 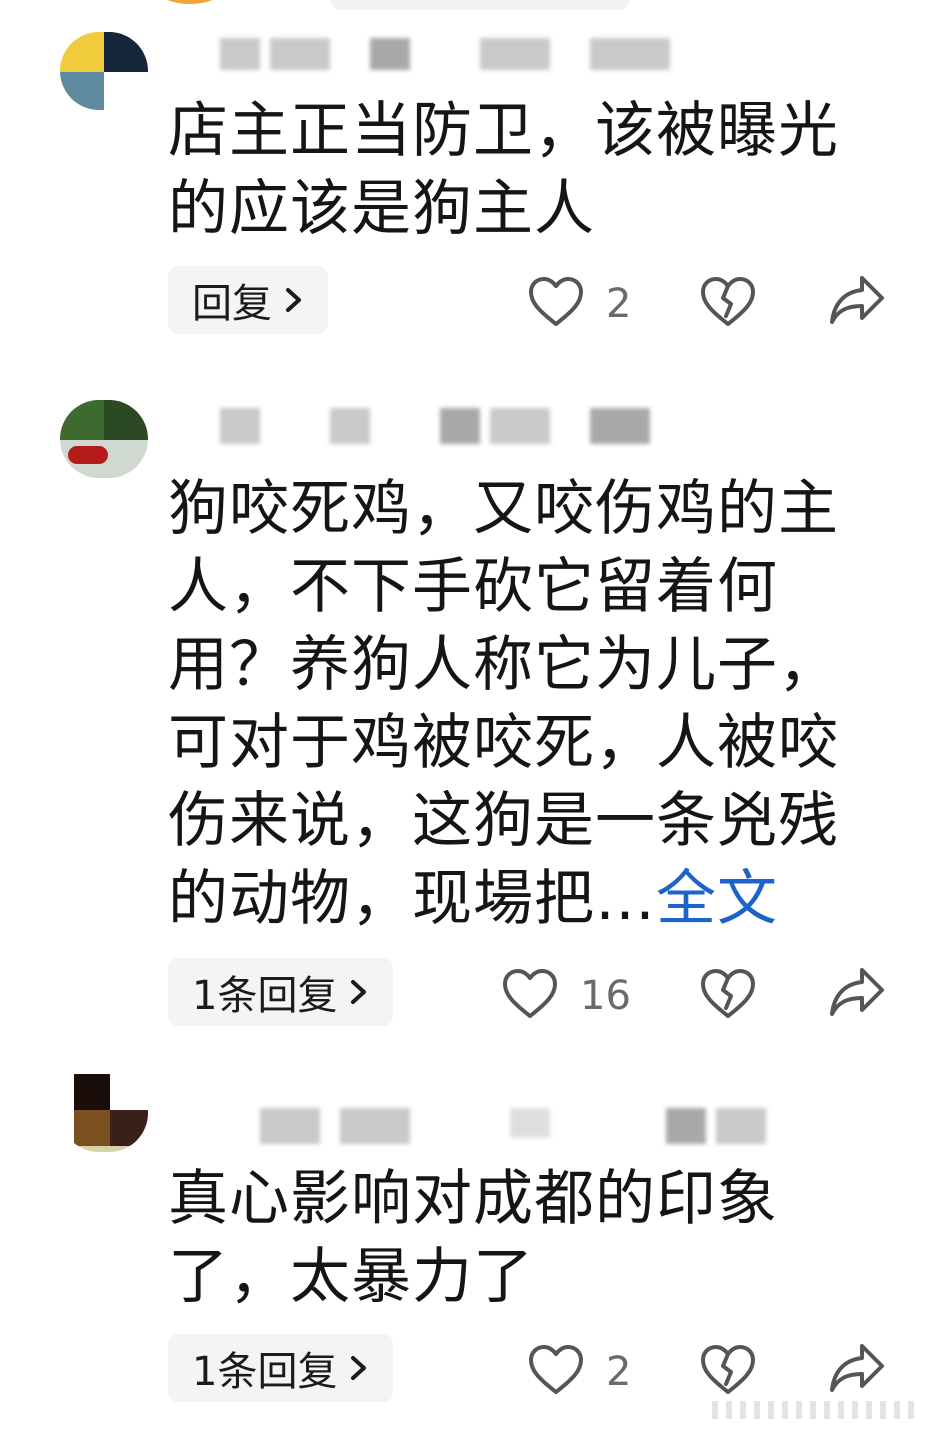 What do you see at coordinates (480, 5) in the screenshot?
I see `input-partial` at bounding box center [480, 5].